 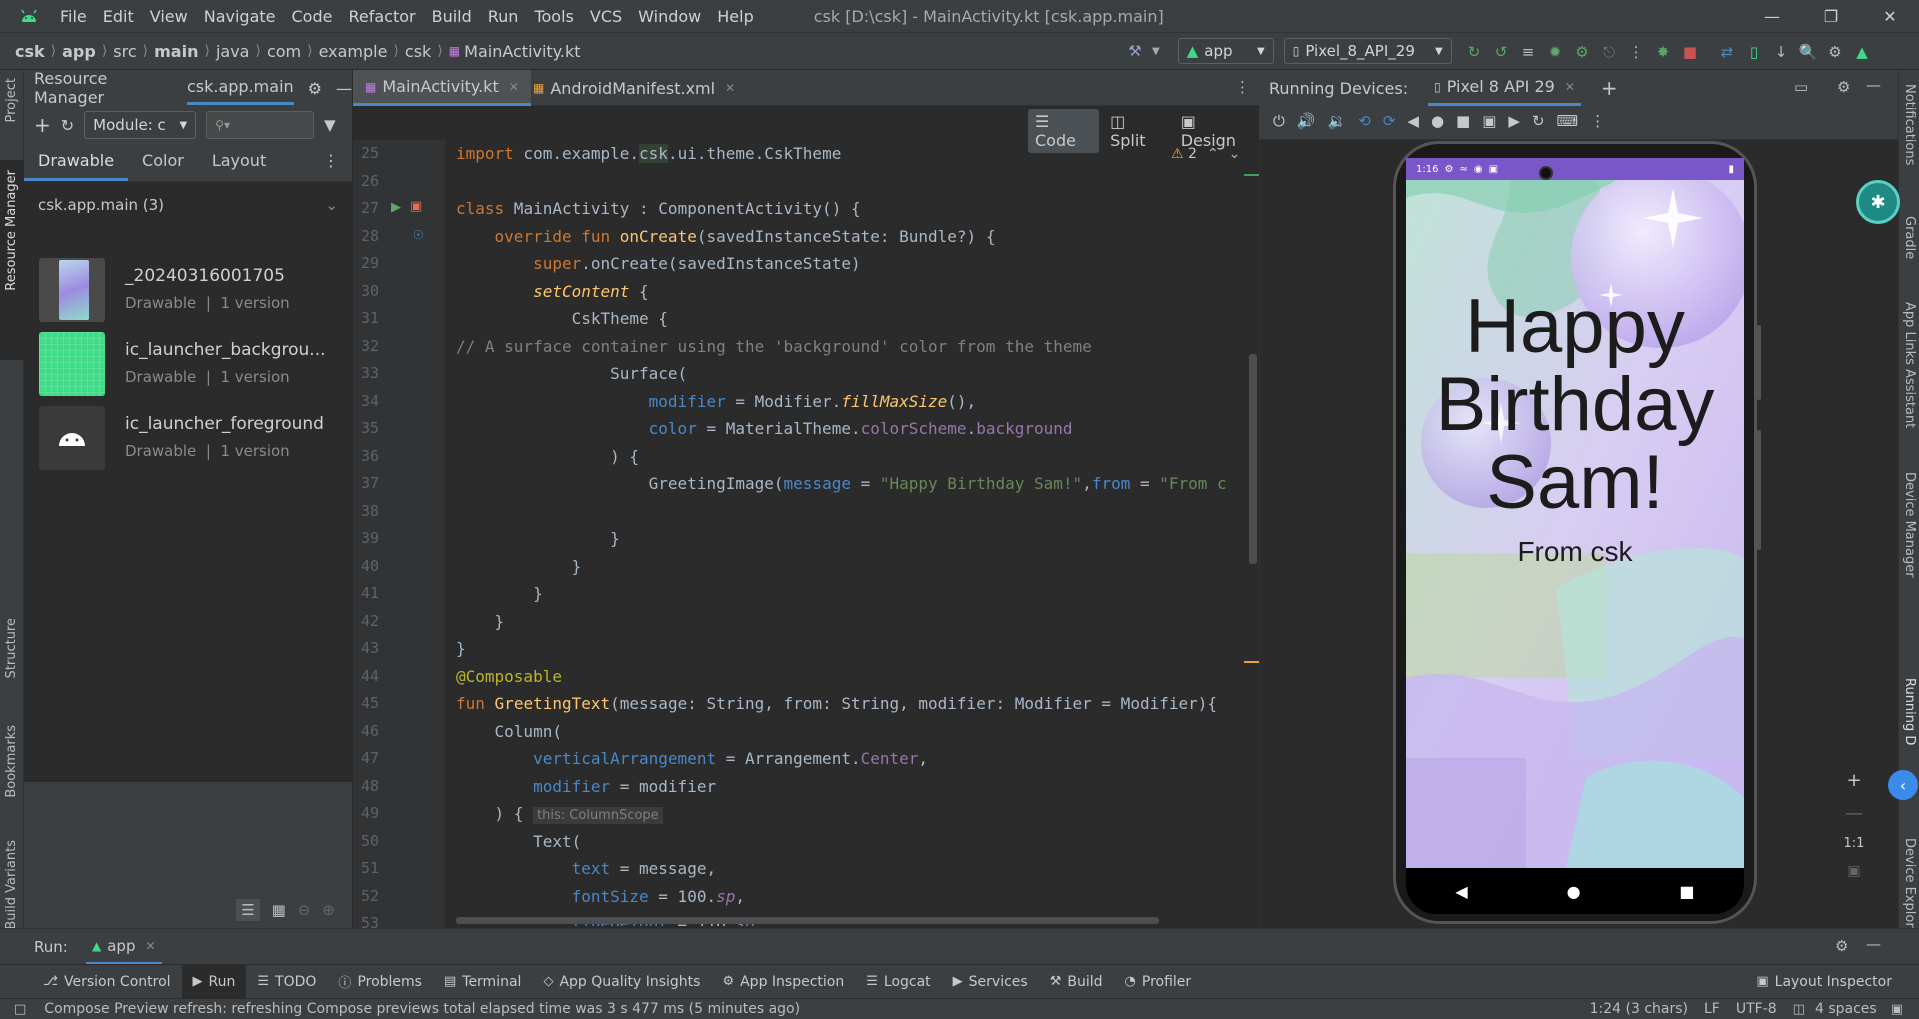 I want to click on volume-down-icon: 🔉, so click(x=1337, y=121).